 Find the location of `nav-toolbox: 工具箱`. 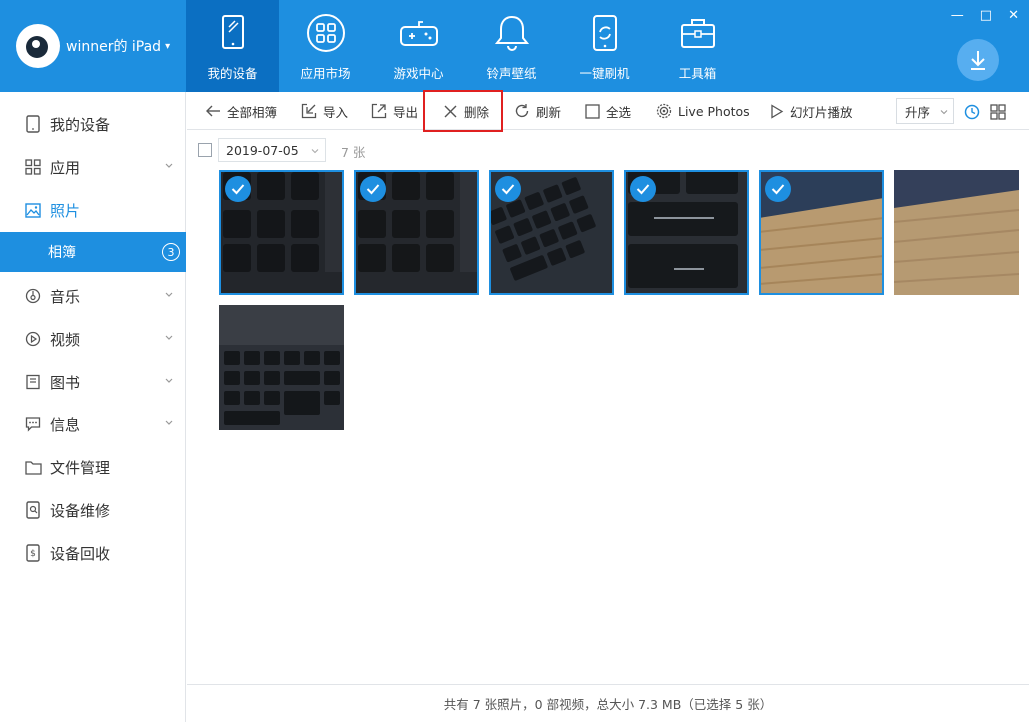

nav-toolbox: 工具箱 is located at coordinates (697, 46).